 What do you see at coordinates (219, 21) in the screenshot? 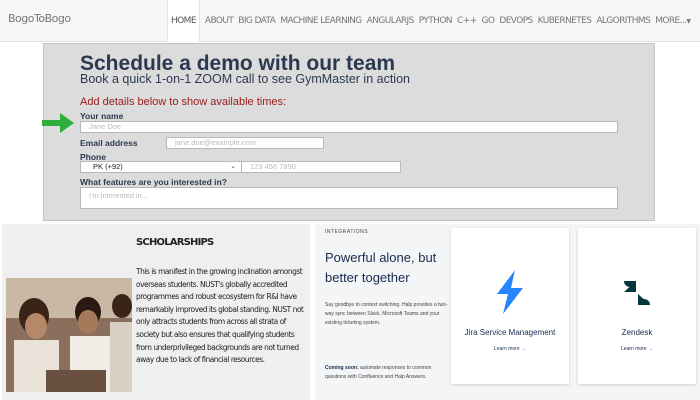
I see `nav-about: ABOUT` at bounding box center [219, 21].